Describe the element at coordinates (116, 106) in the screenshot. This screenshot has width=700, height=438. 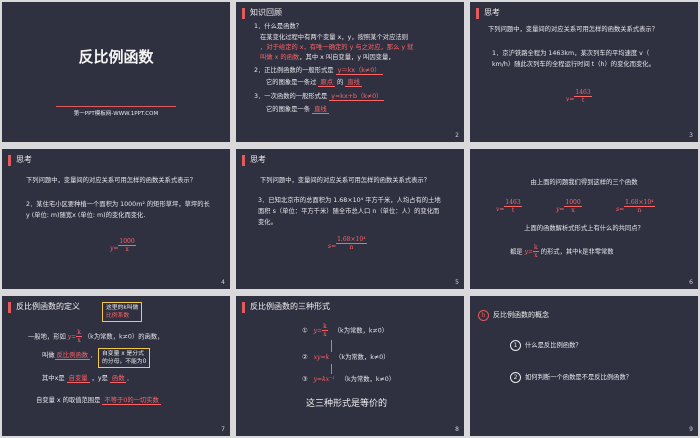
I see `title-underline` at that location.